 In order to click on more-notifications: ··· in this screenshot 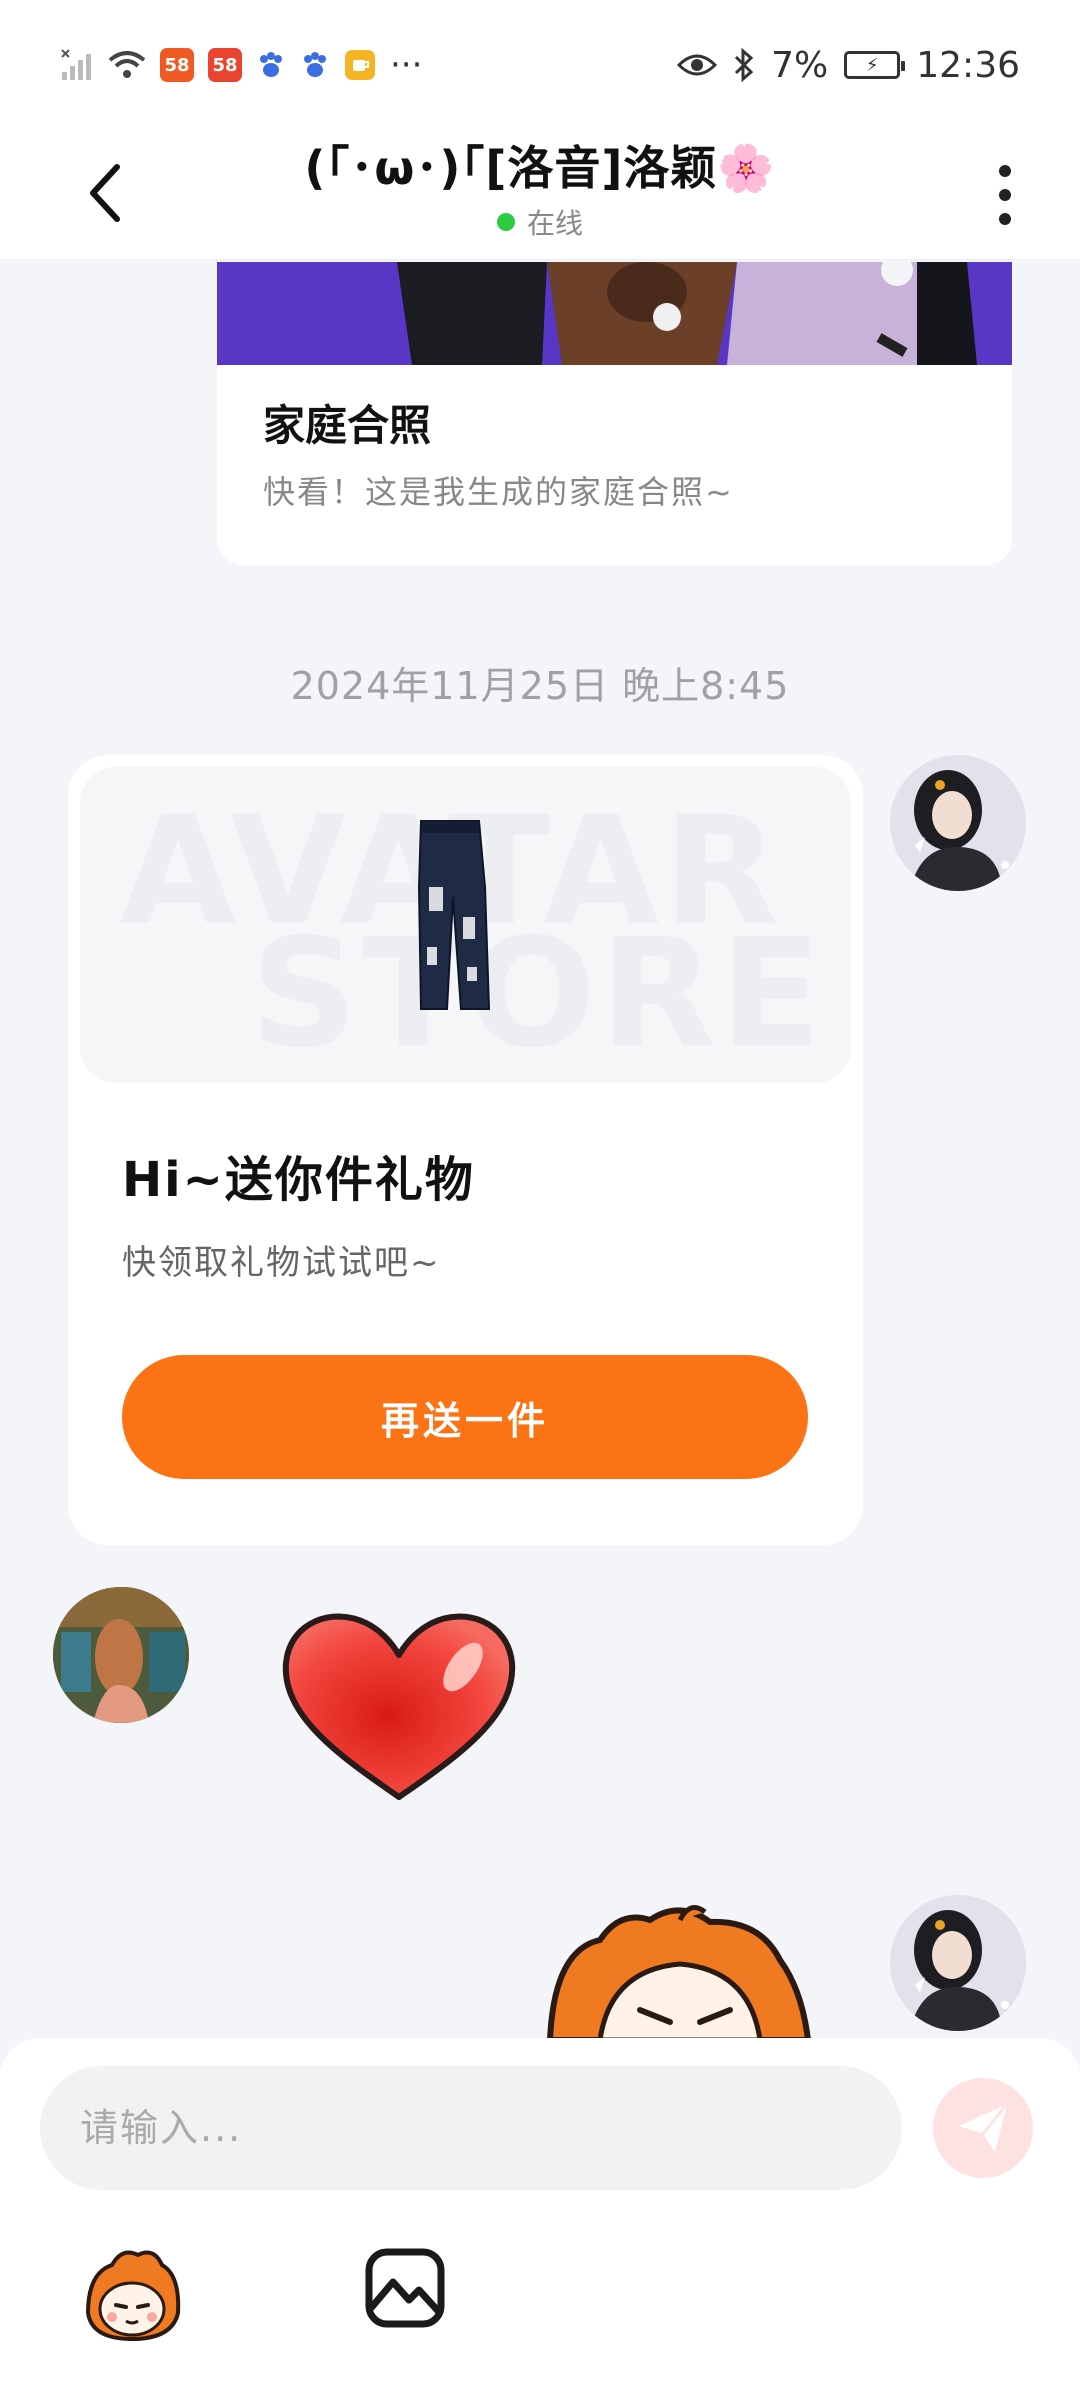, I will do `click(406, 65)`.